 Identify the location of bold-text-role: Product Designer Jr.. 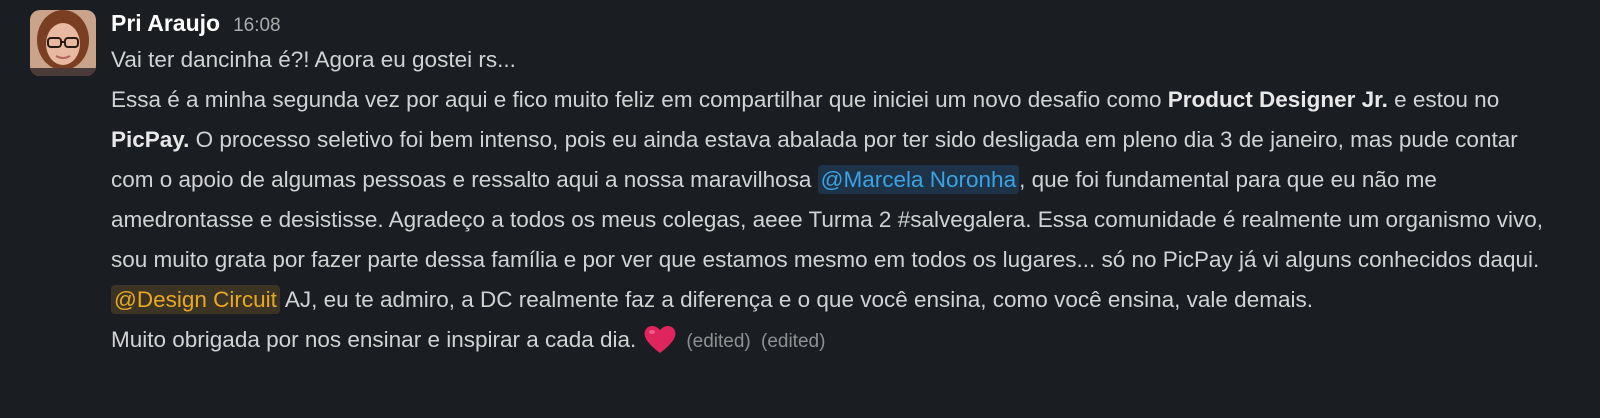
(1277, 99).